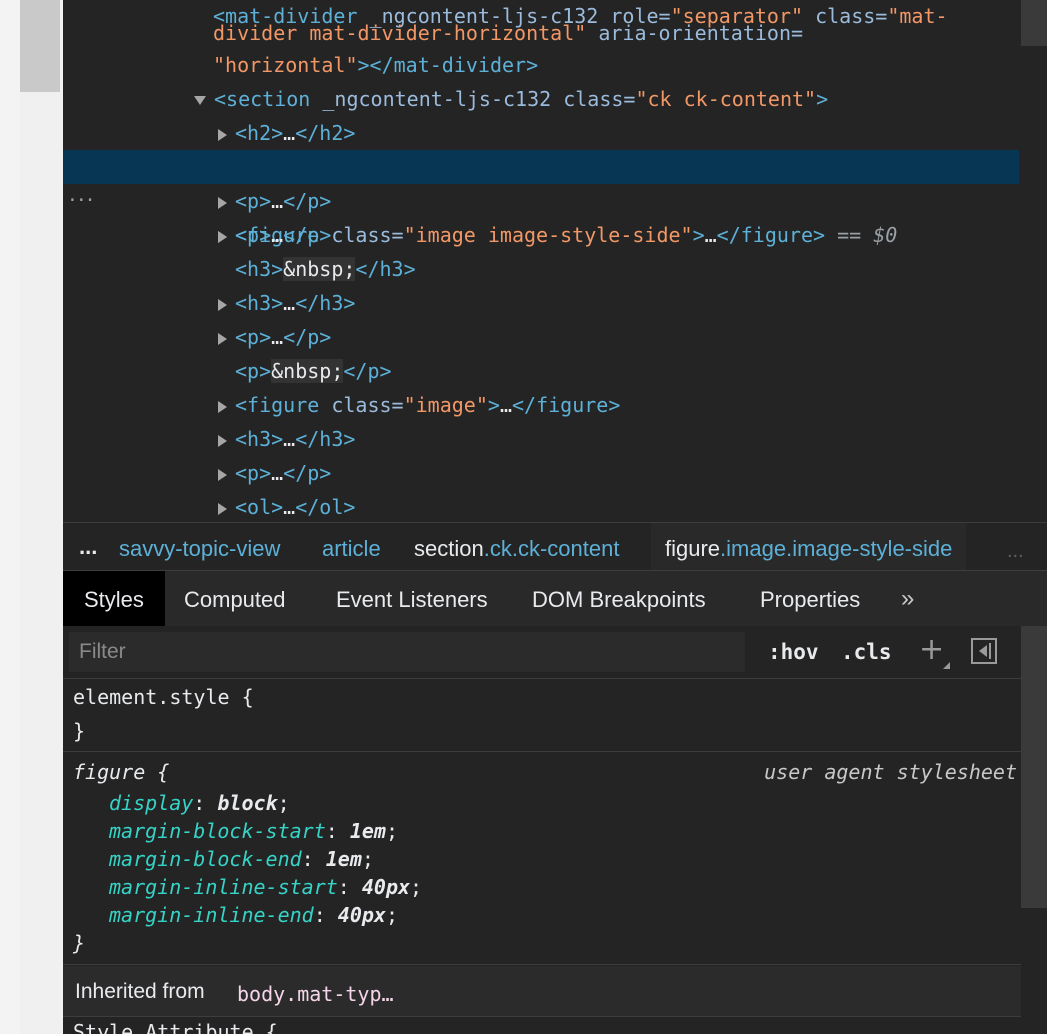 The width and height of the screenshot is (1047, 1034). I want to click on attr-value: "image", so click(445, 405).